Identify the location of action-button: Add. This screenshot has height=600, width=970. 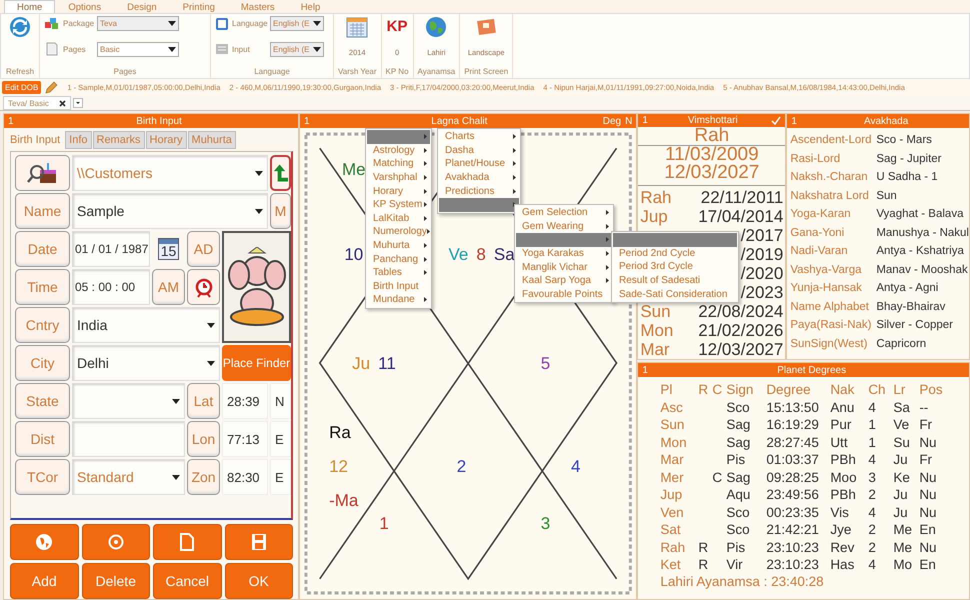
(44, 581).